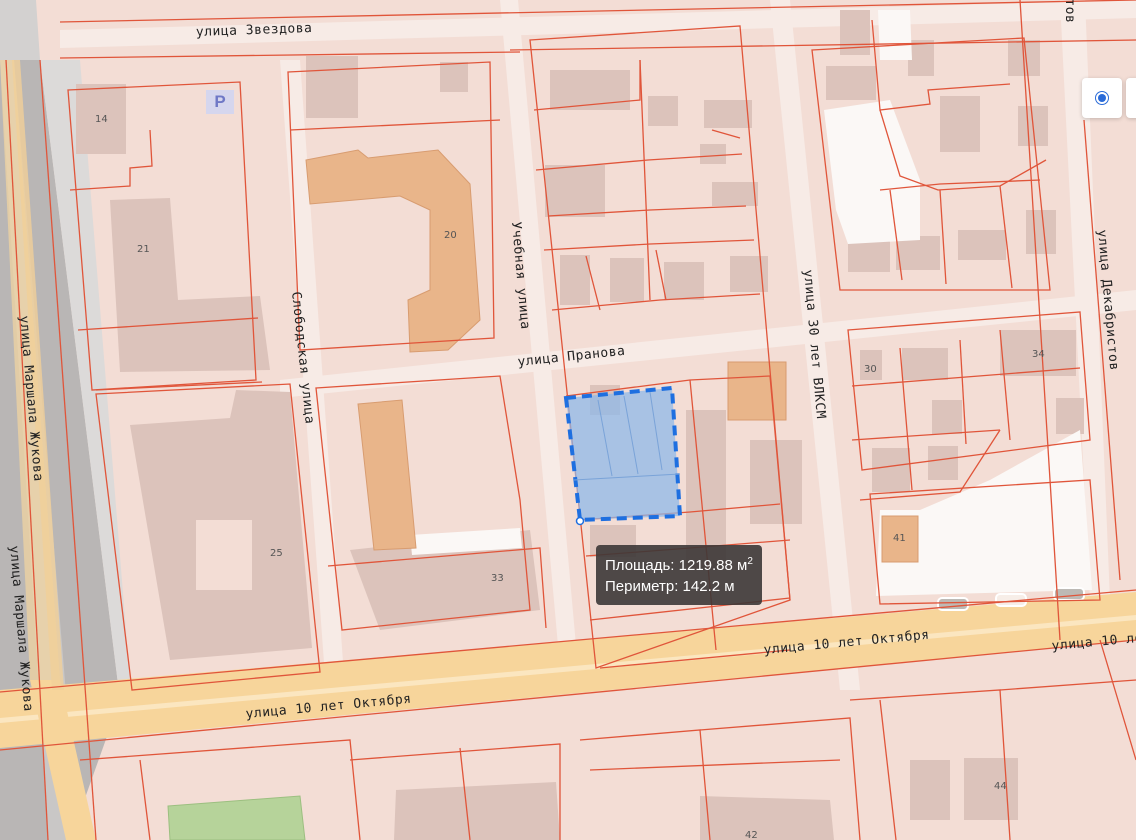 The height and width of the screenshot is (840, 1136). I want to click on locate-button, so click(1102, 98).